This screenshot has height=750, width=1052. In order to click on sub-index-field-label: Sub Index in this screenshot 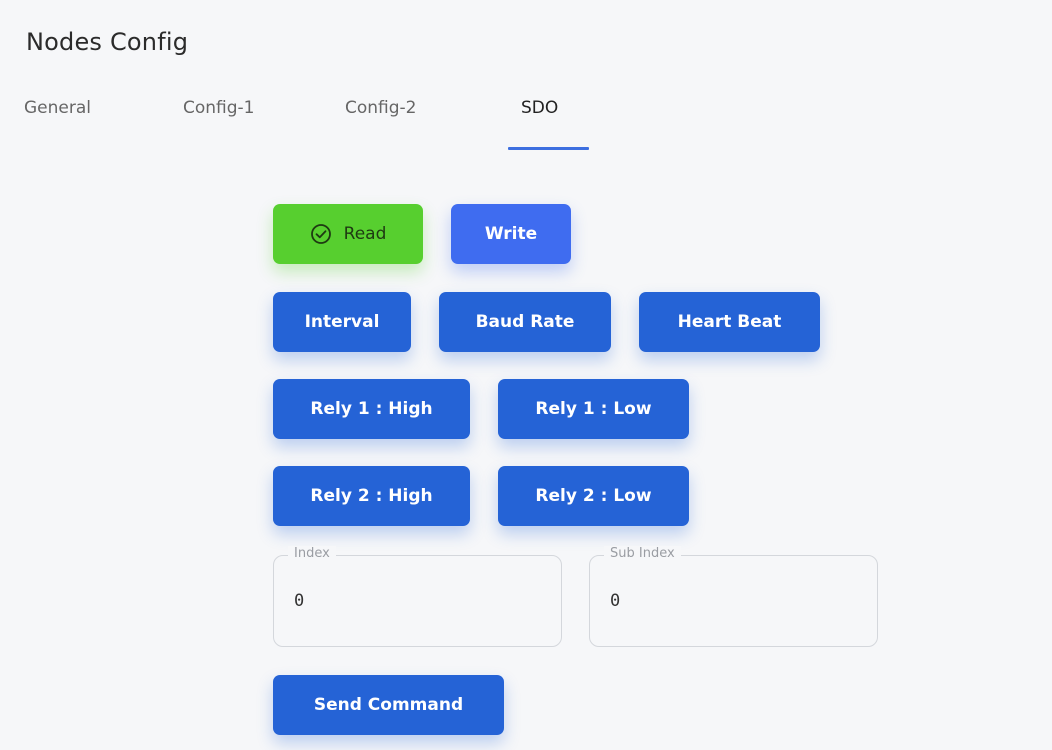, I will do `click(642, 553)`.